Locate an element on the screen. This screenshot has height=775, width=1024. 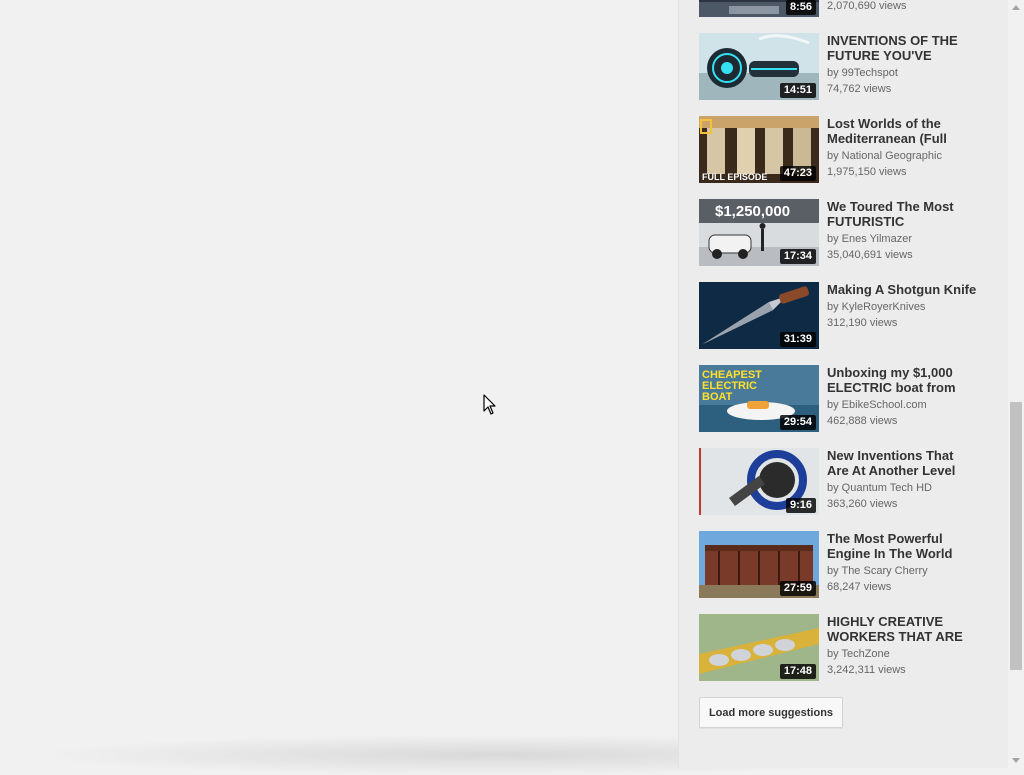
suggestion-item-partial: 8:56 2,070,690 views is located at coordinates (844, 10).